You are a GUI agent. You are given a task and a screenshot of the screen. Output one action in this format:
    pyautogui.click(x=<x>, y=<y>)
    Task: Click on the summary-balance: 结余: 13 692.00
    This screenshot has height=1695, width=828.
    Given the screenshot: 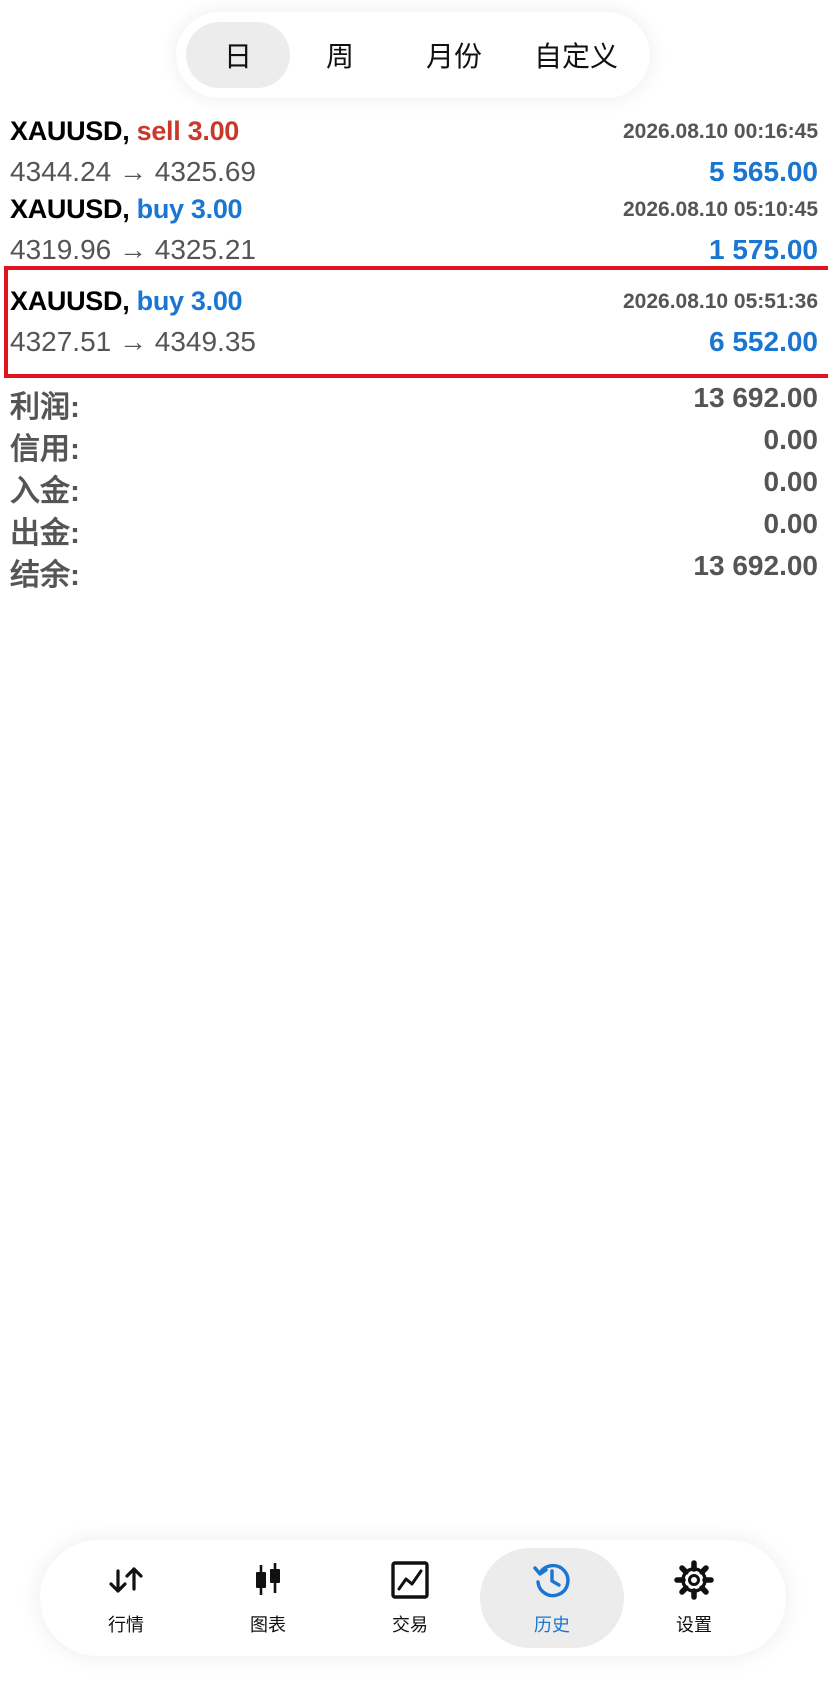 What is the action you would take?
    pyautogui.click(x=414, y=571)
    